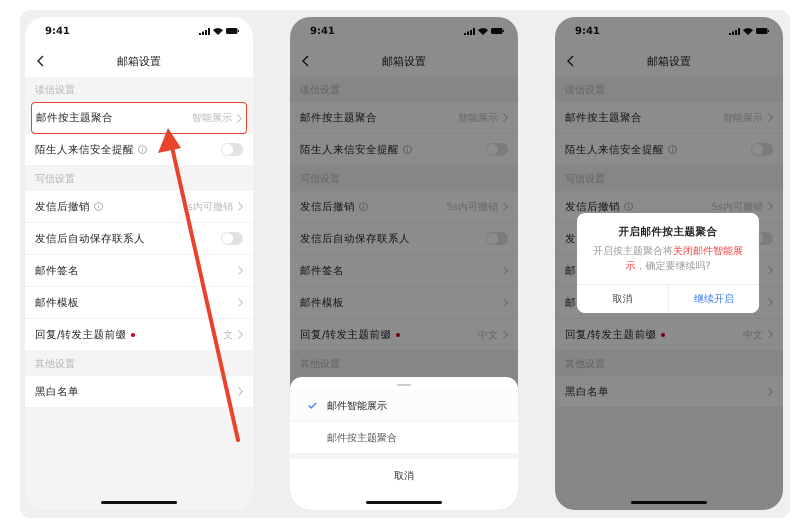  Describe the element at coordinates (570, 239) in the screenshot. I see `setting-label: 发` at that location.